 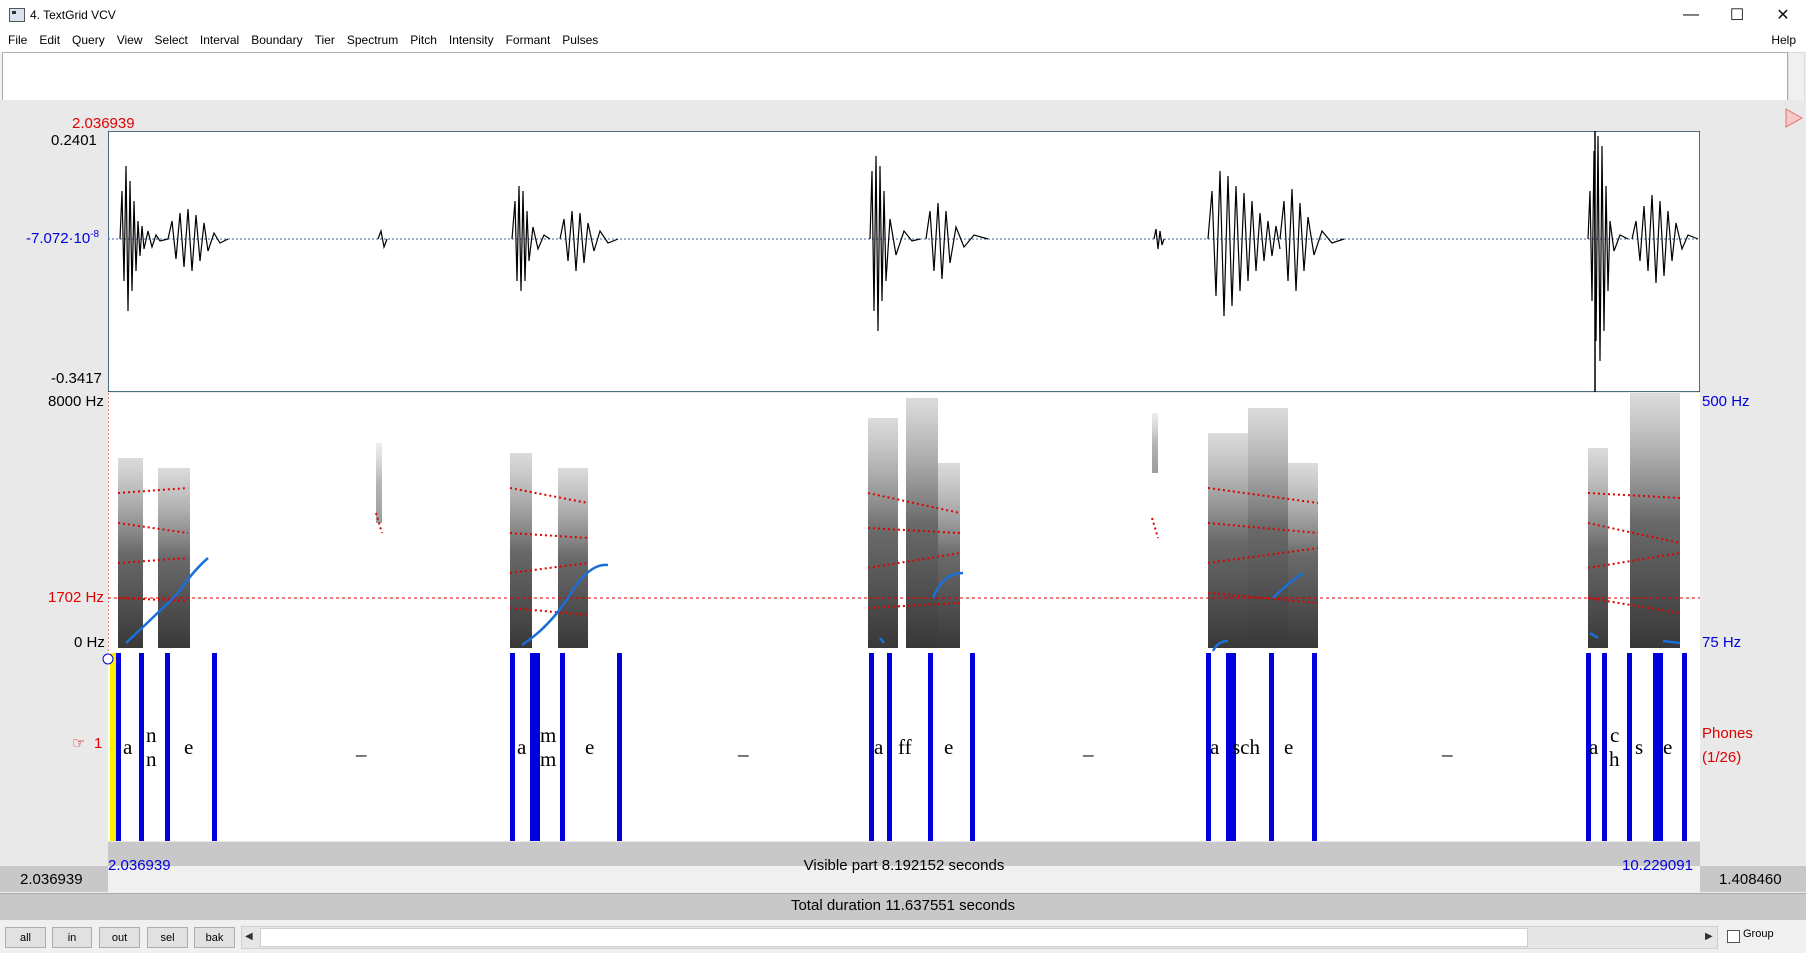 I want to click on interval-label: c, so click(x=1615, y=735).